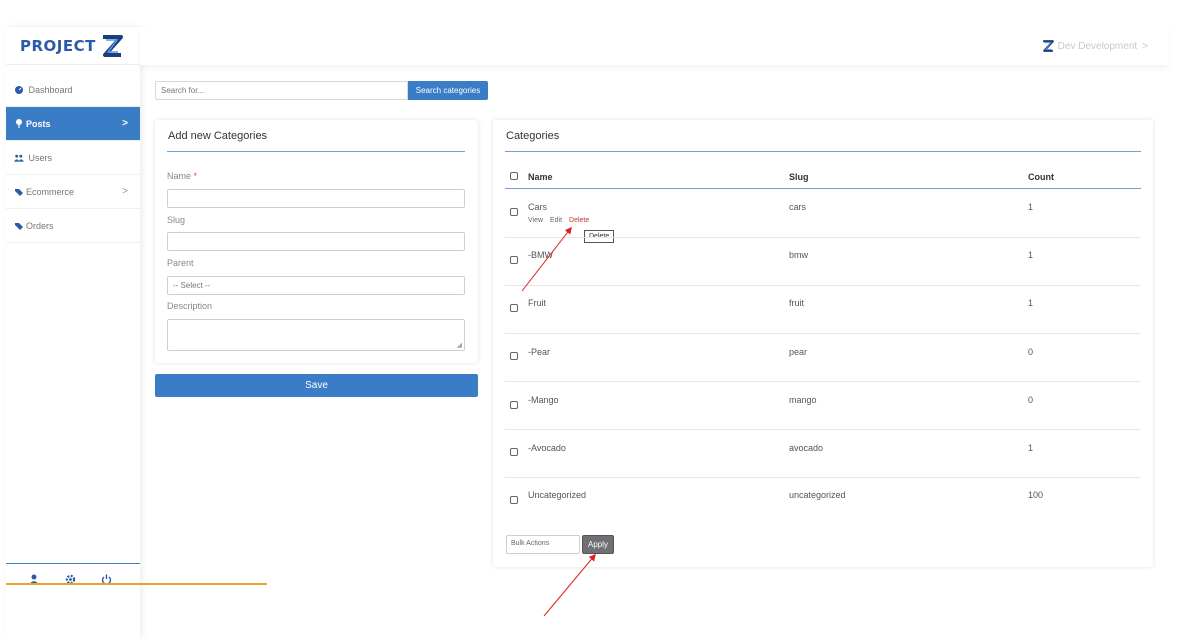  I want to click on top-bar: Dev Development >, so click(654, 46).